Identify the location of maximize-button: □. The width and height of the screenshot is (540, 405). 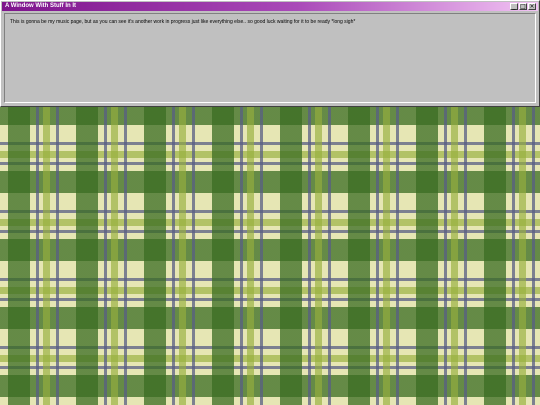
(523, 6).